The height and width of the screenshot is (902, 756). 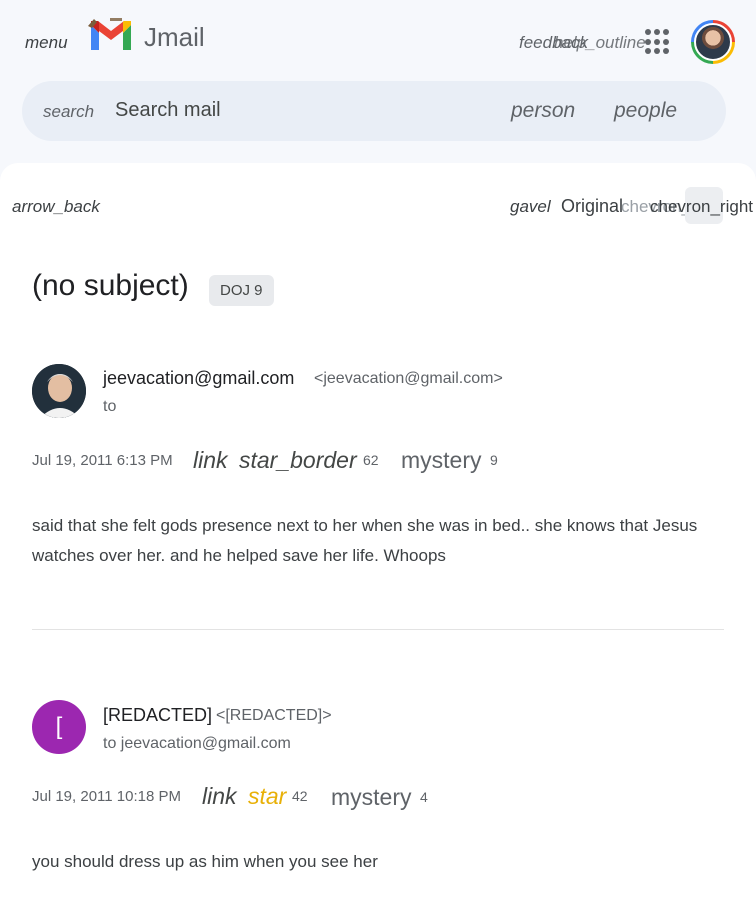 I want to click on message-divider, so click(x=378, y=629).